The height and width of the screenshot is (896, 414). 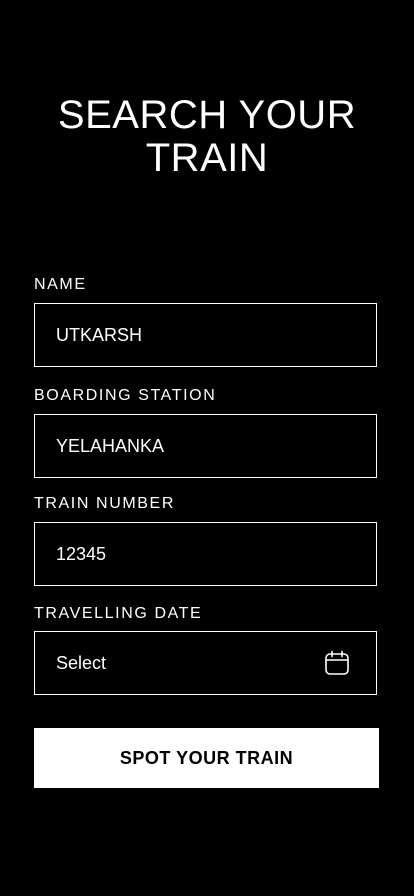 What do you see at coordinates (205, 554) in the screenshot?
I see `train-number-field: 12345` at bounding box center [205, 554].